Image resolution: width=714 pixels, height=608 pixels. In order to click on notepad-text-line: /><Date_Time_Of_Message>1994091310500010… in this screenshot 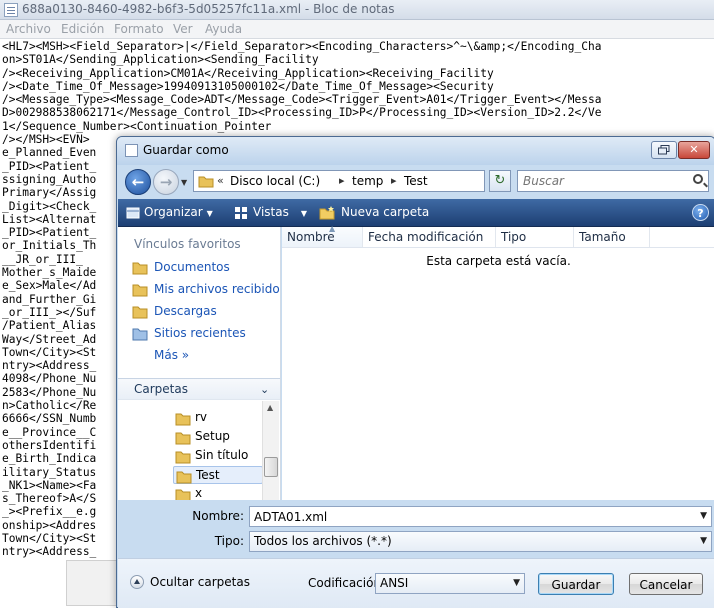, I will do `click(248, 86)`.